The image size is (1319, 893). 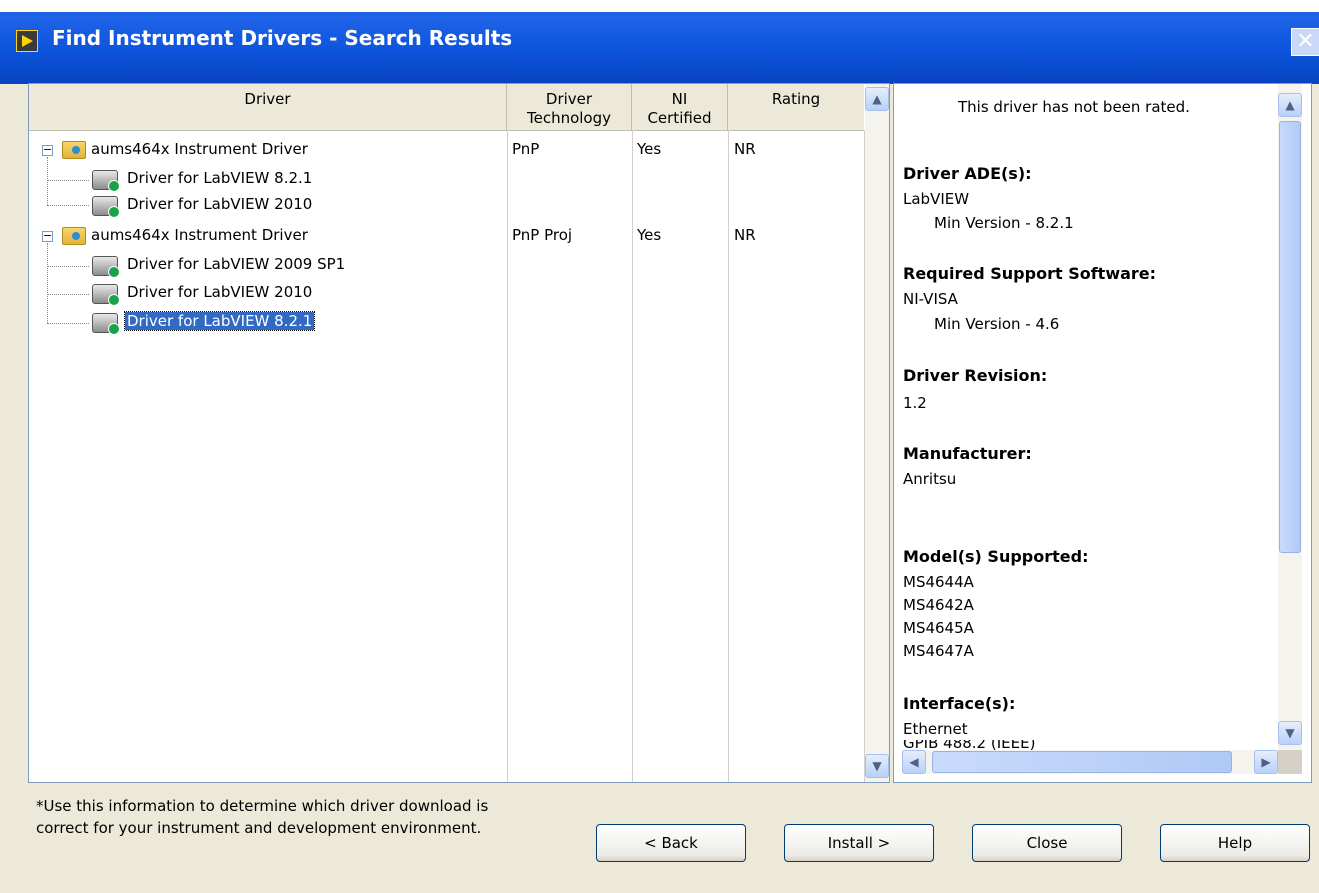 I want to click on support-software-label: Required Support Software:, so click(x=1030, y=273).